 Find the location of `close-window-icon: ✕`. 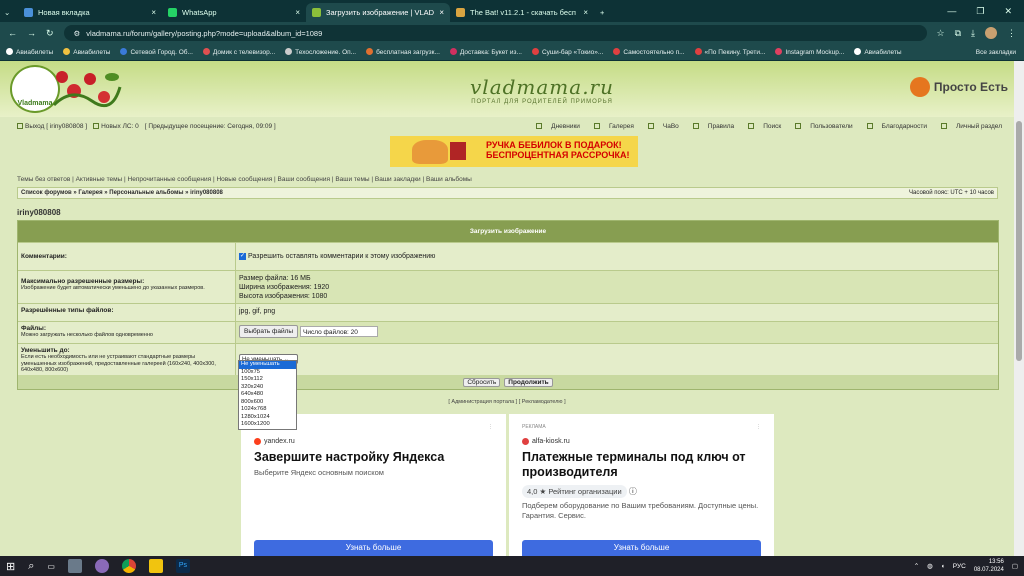

close-window-icon: ✕ is located at coordinates (1008, 11).